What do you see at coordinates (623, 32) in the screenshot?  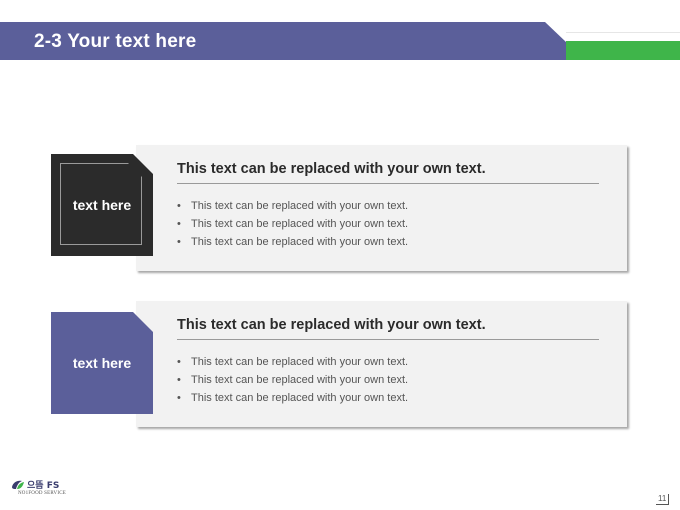 I see `header-divider-line` at bounding box center [623, 32].